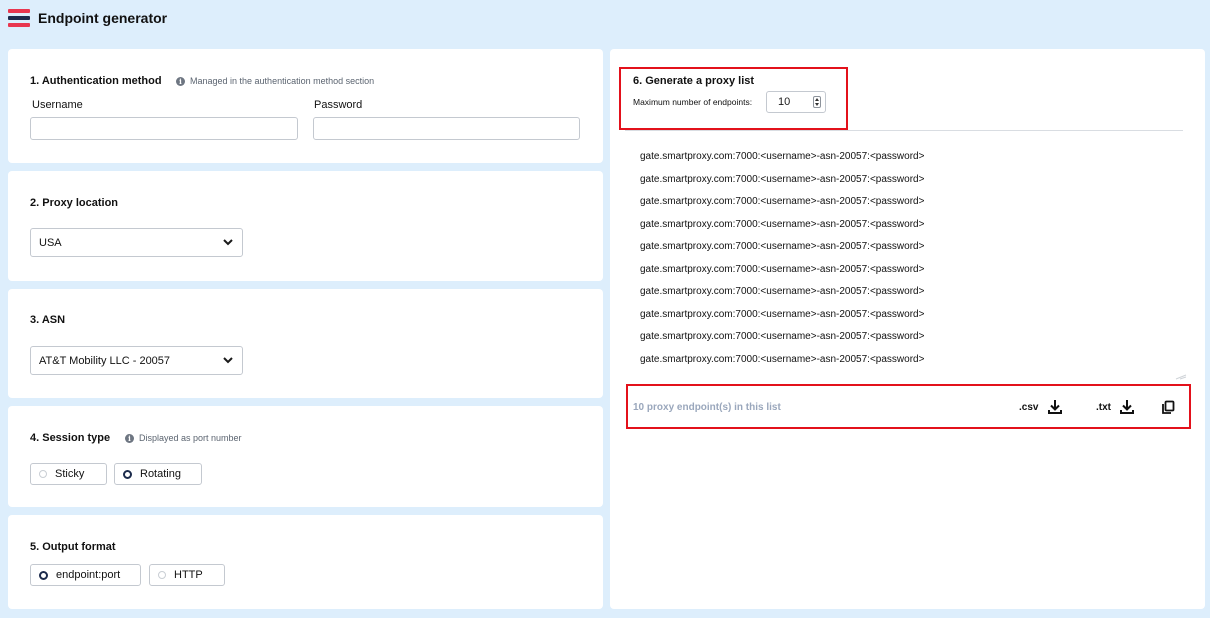  Describe the element at coordinates (164, 128) in the screenshot. I see `username-field` at that location.